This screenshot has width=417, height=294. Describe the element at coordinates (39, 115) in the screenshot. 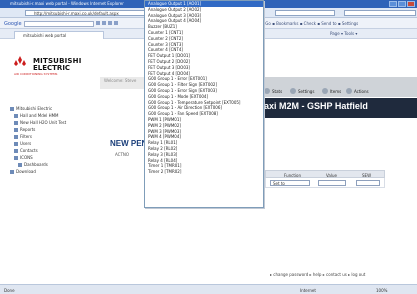

I see `sidebar-item-label: Hall and Mdel HMM` at that location.